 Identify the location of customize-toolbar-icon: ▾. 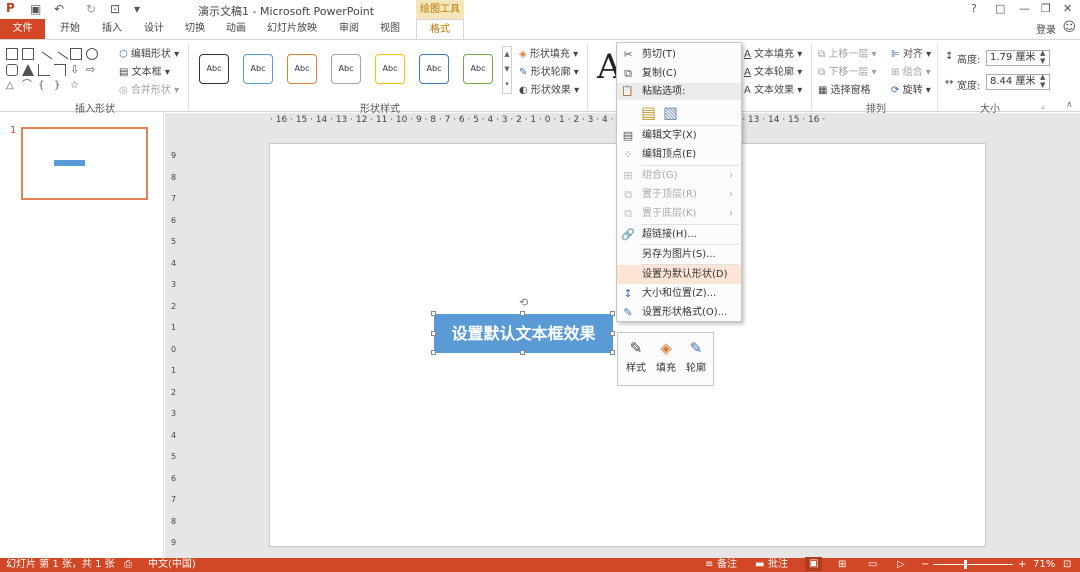
(137, 9).